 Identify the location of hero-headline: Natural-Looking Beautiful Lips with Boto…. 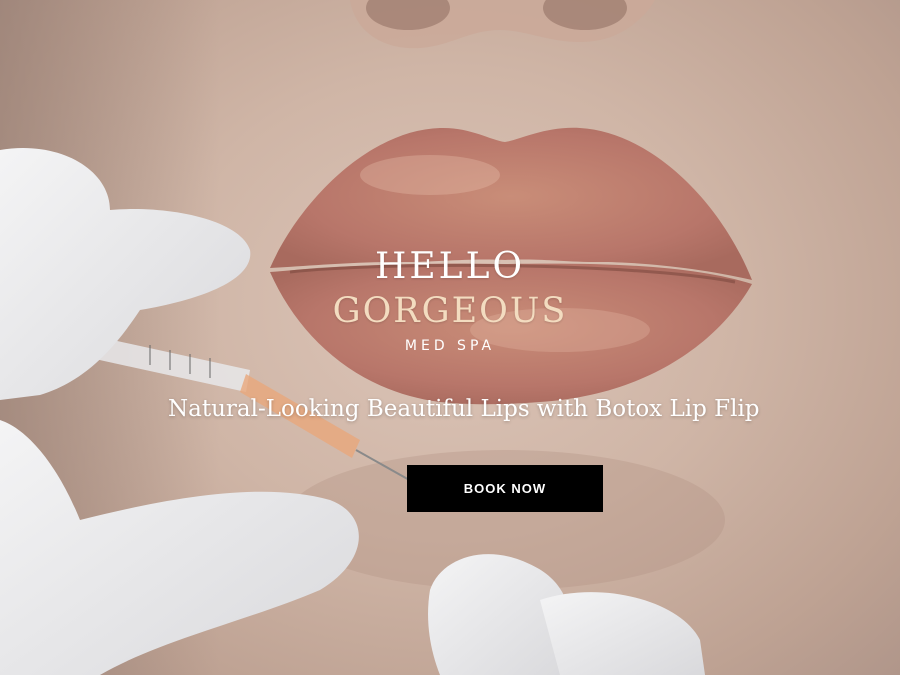
(464, 409).